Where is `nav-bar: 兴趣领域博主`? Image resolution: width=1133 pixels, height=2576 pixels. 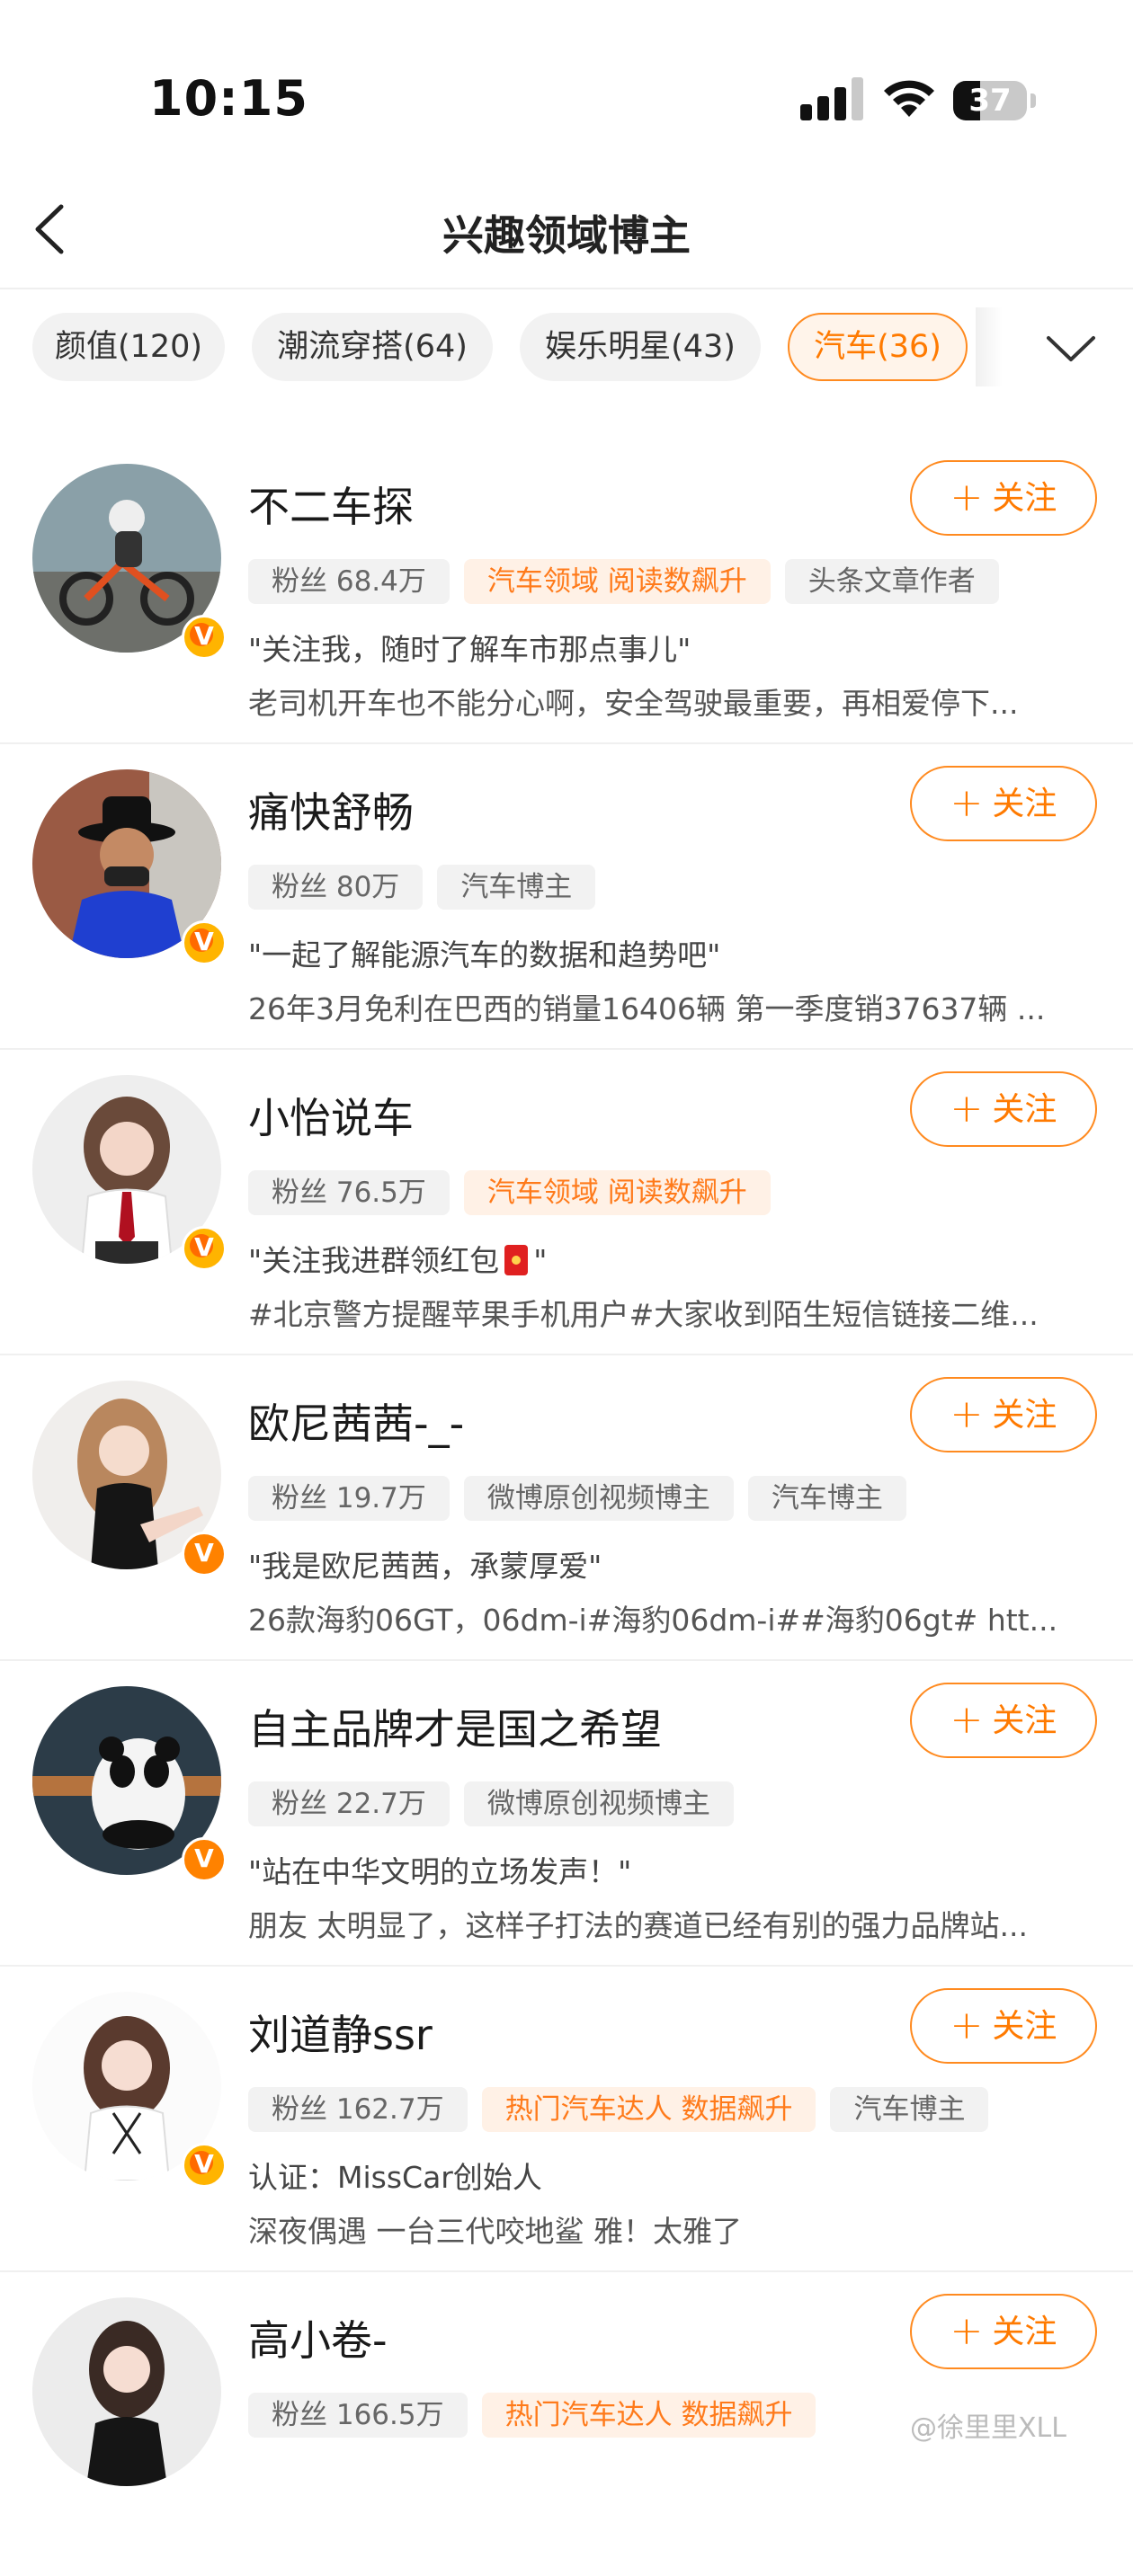
nav-bar: 兴趣领域博主 is located at coordinates (566, 230).